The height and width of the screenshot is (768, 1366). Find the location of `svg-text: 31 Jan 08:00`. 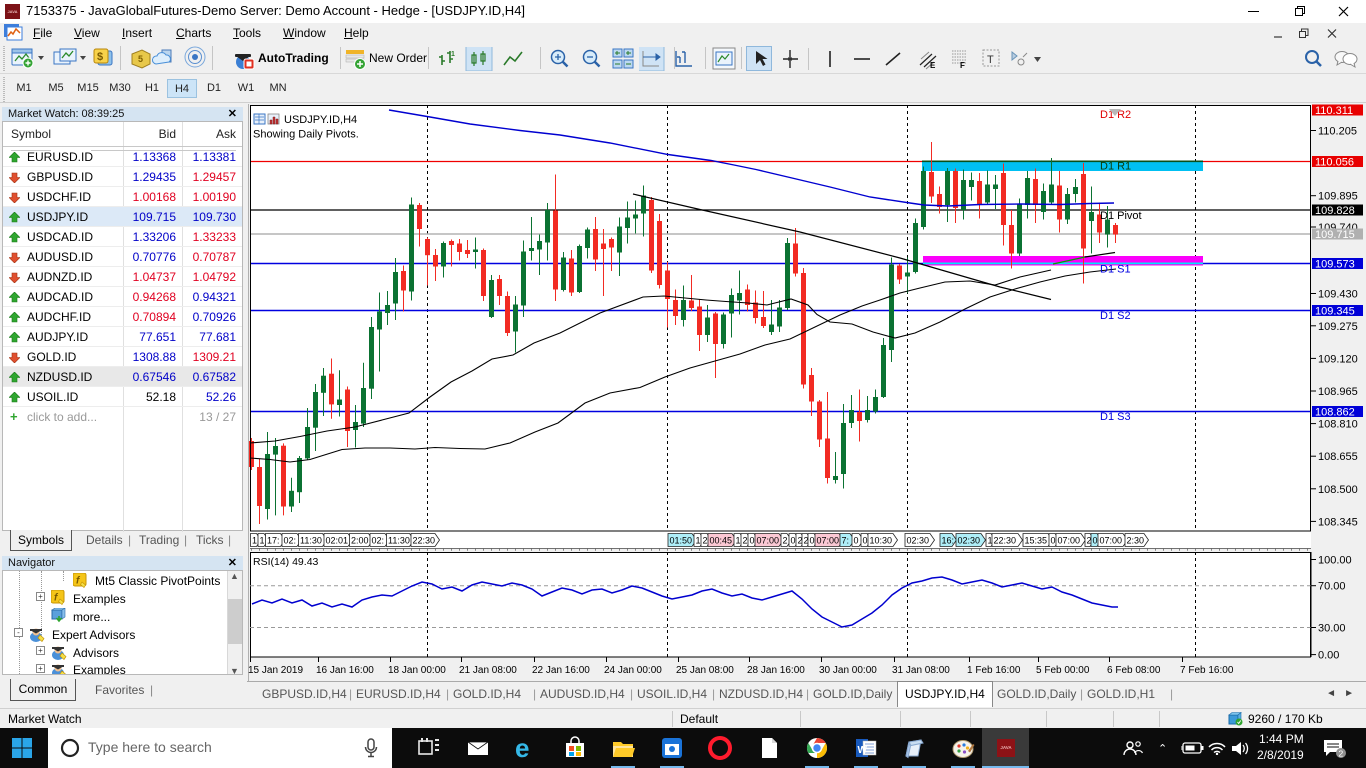

svg-text: 31 Jan 08:00 is located at coordinates (921, 670).